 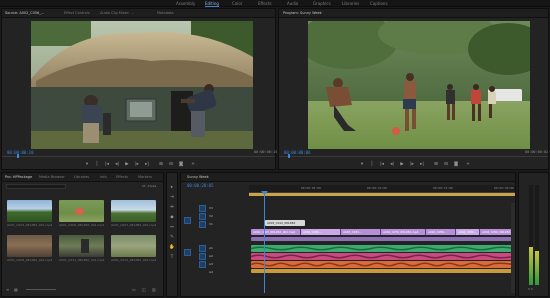 I want to click on workspace-assembly: Assembly, so click(x=185, y=3).